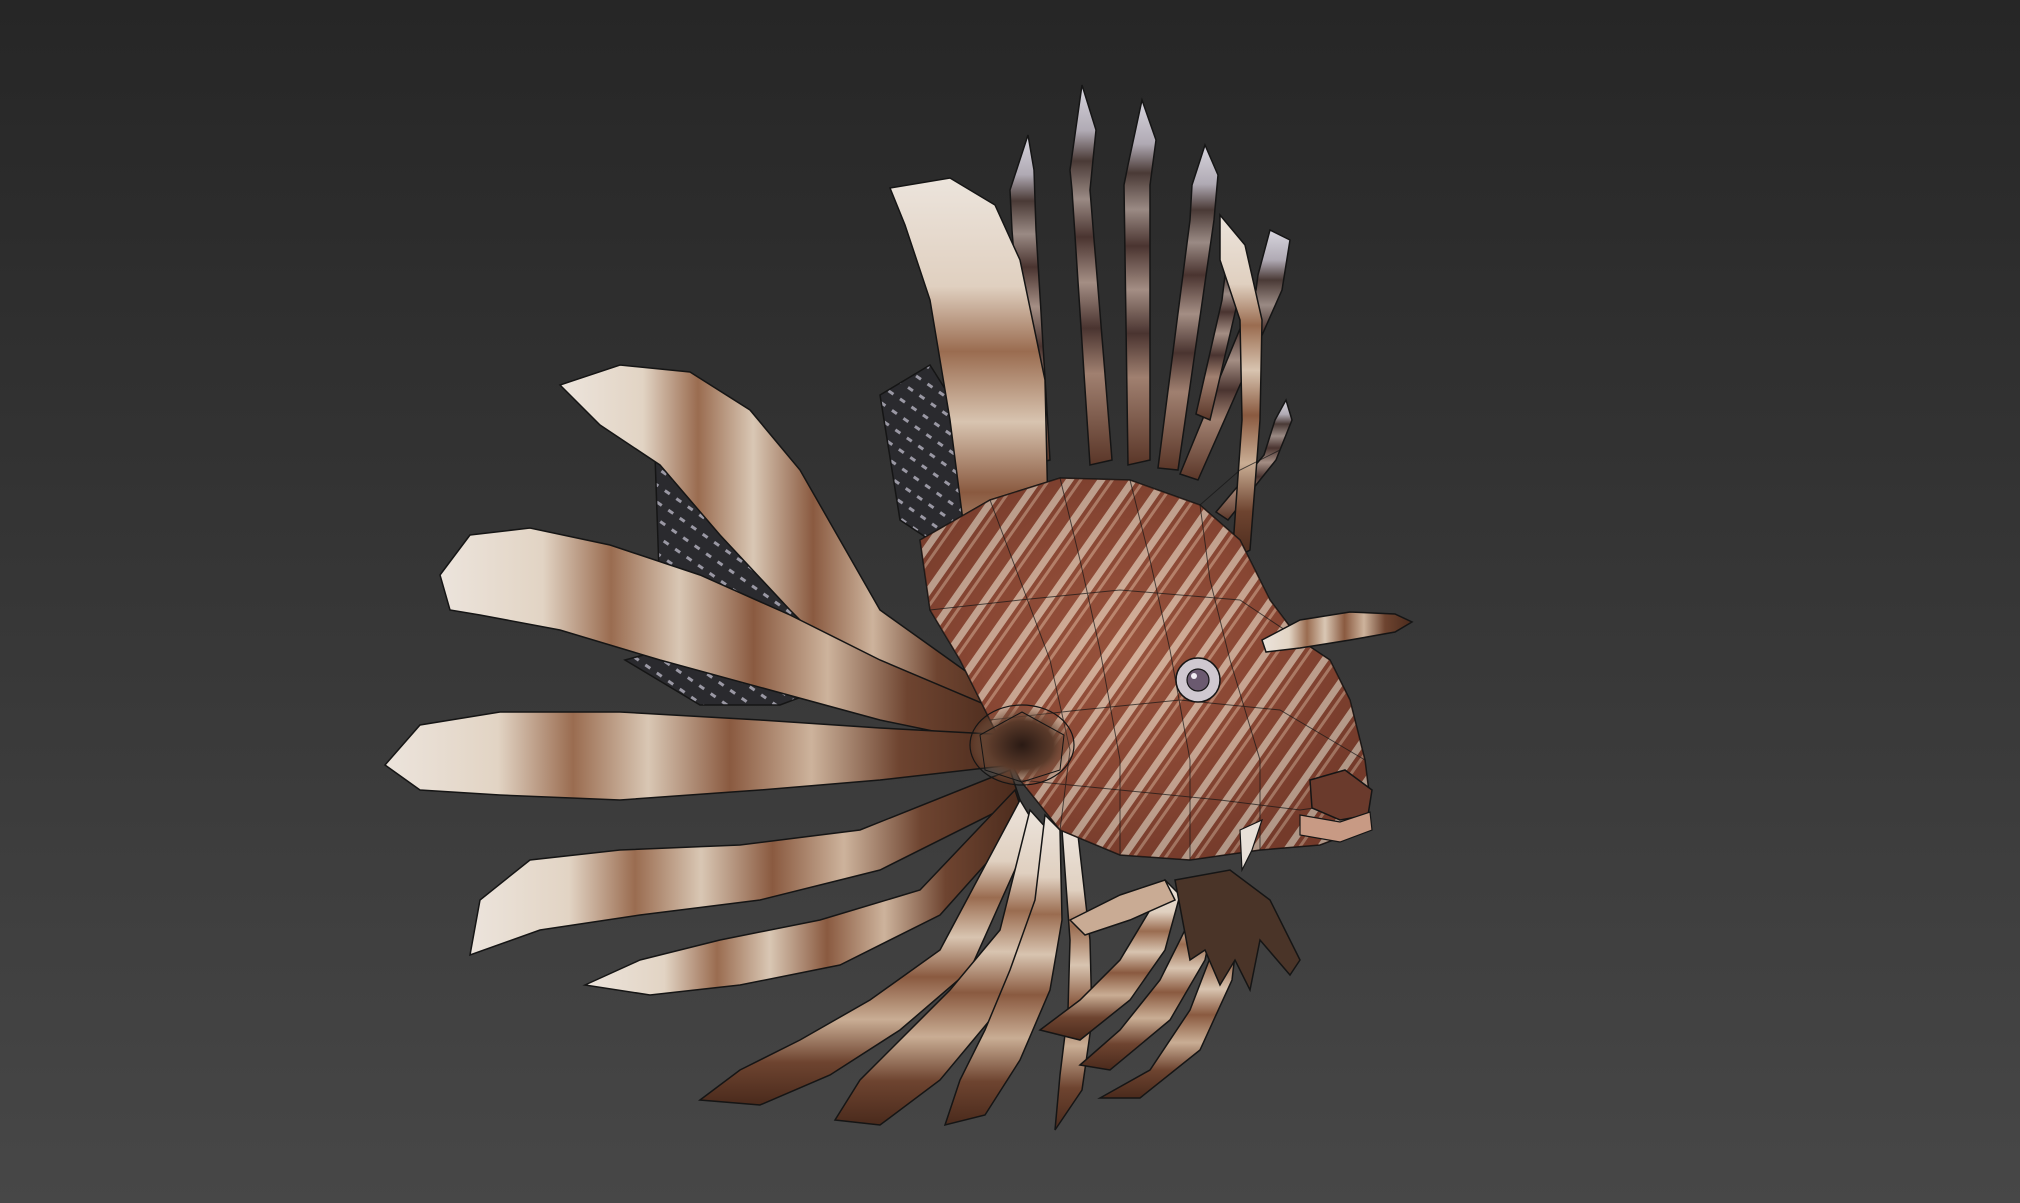  I want to click on pectoral-fan-lower, so click(781, 950).